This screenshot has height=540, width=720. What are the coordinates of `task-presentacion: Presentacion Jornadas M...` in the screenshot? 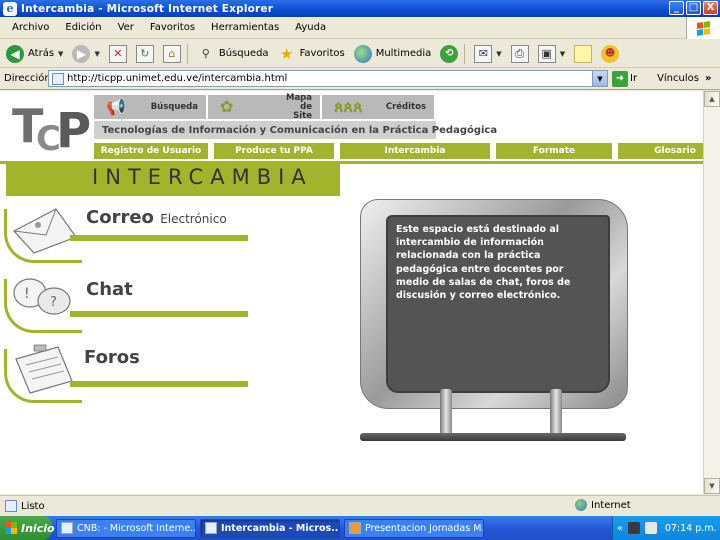 It's located at (414, 528).